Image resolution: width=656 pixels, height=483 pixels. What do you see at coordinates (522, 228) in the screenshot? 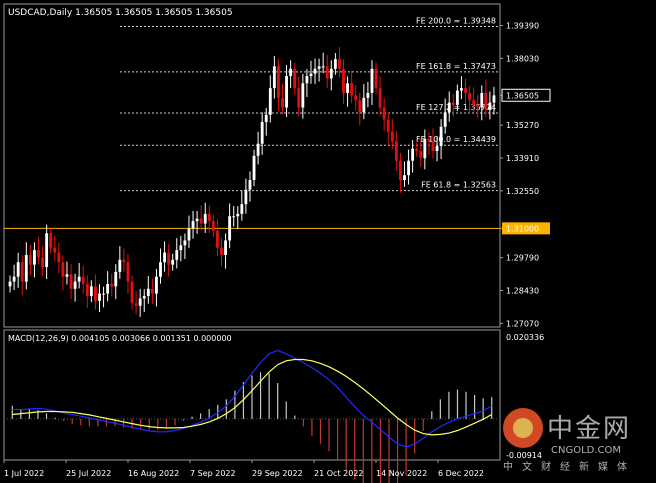
I see `level-price-label: 1.31000` at bounding box center [522, 228].